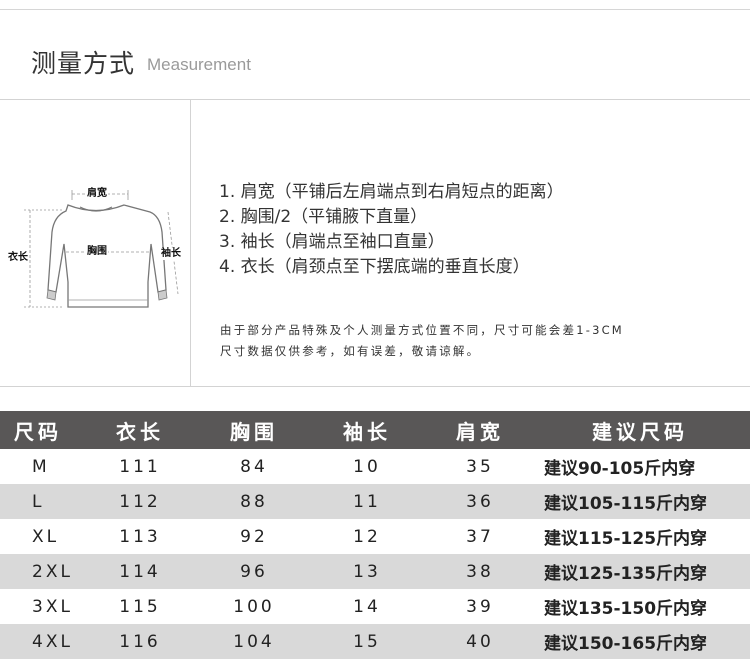 The width and height of the screenshot is (750, 671). Describe the element at coordinates (323, 217) in the screenshot. I see `step-chest: 2. 胸围/2（平铺腋下直量）` at that location.